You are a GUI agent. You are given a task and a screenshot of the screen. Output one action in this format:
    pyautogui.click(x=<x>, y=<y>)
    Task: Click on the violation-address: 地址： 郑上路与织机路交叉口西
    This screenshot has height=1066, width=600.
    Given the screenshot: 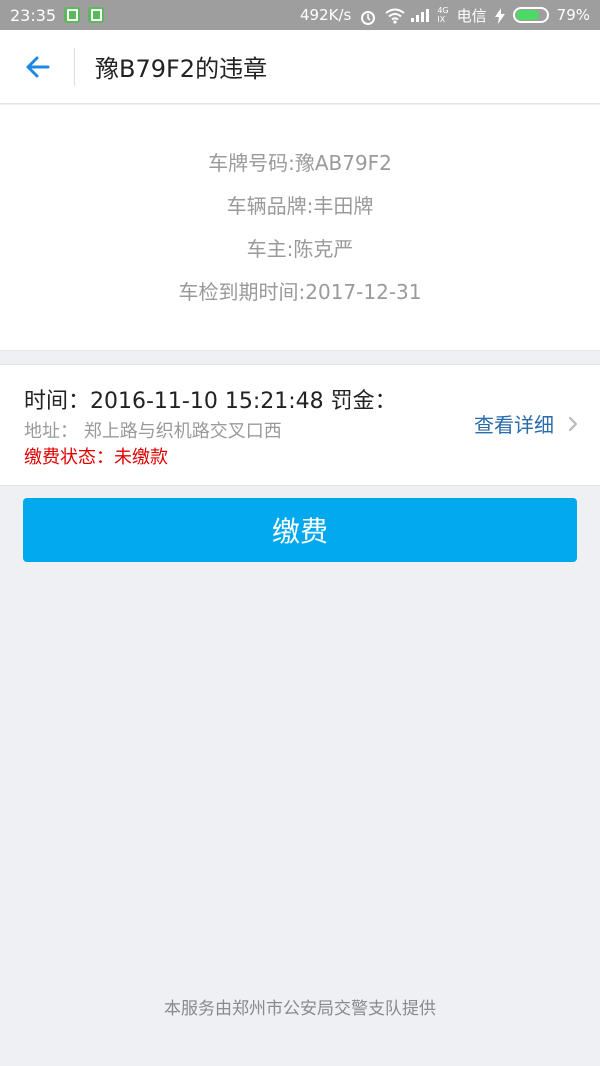 What is the action you would take?
    pyautogui.click(x=153, y=430)
    